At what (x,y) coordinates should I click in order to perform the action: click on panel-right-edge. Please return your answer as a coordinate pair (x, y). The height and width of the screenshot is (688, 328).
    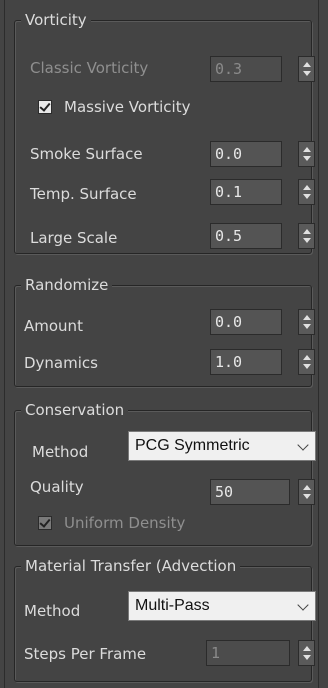
    Looking at the image, I should click on (318, 344).